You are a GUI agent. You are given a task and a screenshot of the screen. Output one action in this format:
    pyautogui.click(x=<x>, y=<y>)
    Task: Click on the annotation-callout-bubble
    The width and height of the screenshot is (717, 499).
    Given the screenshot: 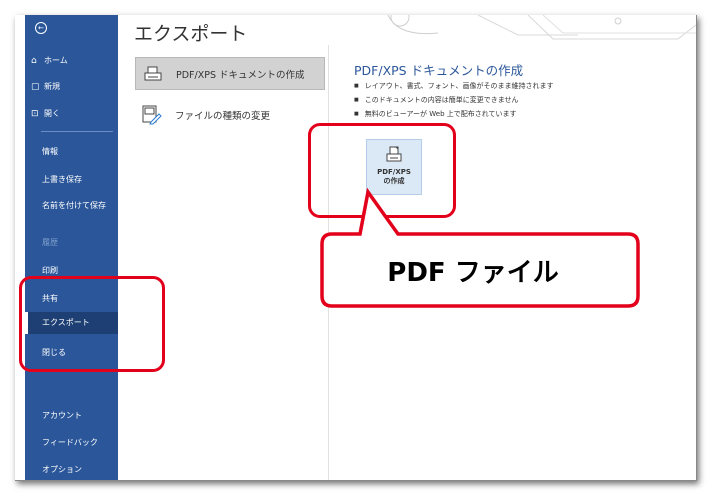 What is the action you would take?
    pyautogui.click(x=480, y=247)
    